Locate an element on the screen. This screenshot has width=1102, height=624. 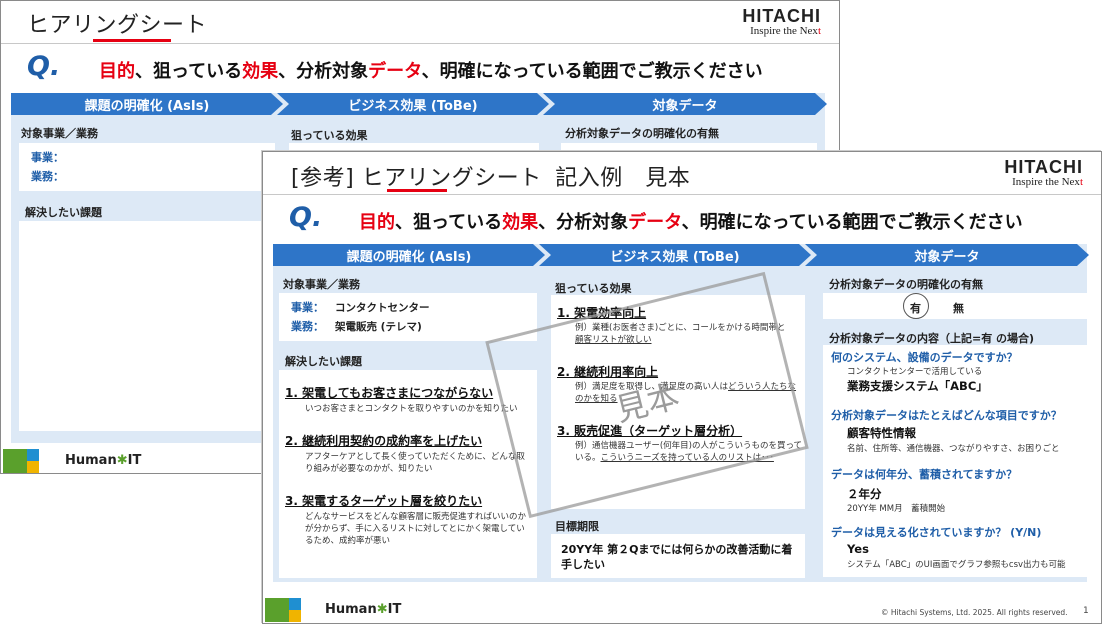
issue-2-title: 2. 継続利用契約の成約率を上げたい is located at coordinates (384, 441).